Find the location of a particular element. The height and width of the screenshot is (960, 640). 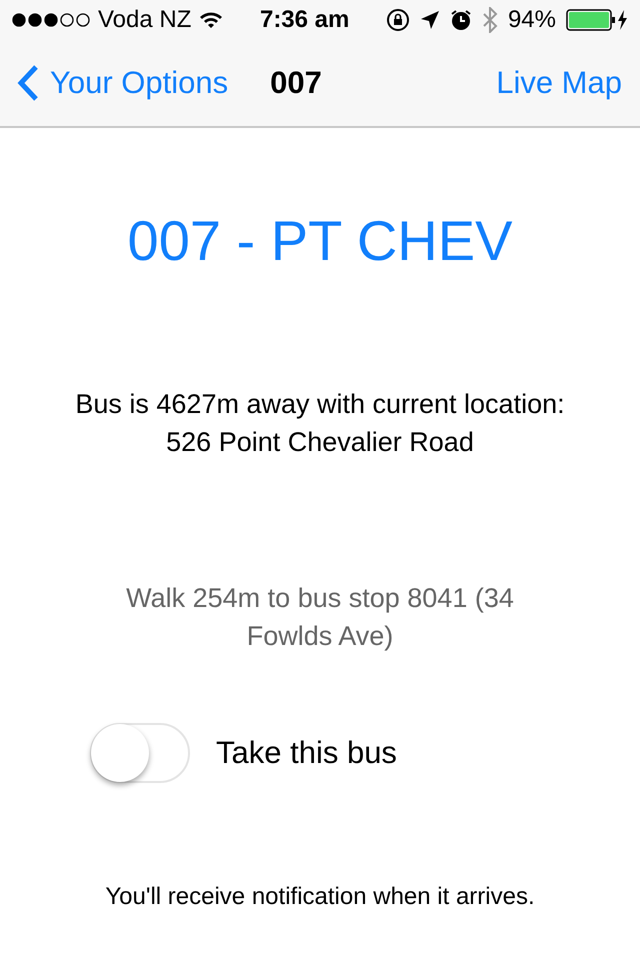

route-title: 007 - PT CHEV is located at coordinates (320, 240).